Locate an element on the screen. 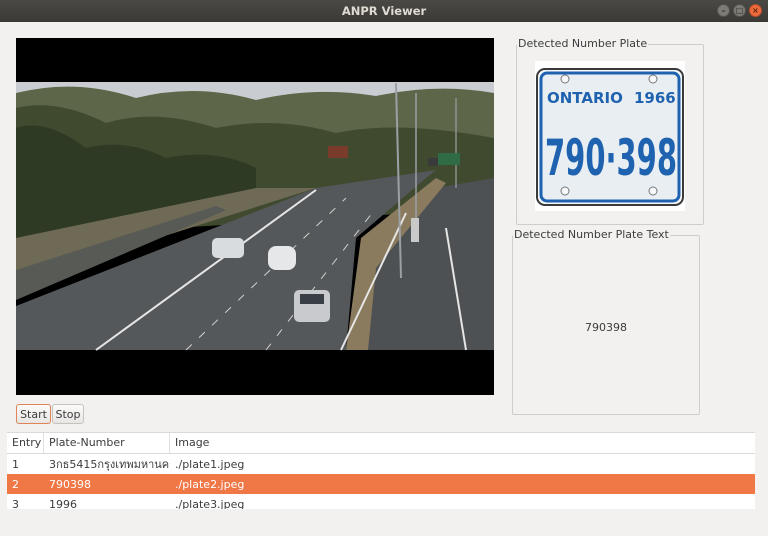  column-header-entry: Entry is located at coordinates (25, 443).